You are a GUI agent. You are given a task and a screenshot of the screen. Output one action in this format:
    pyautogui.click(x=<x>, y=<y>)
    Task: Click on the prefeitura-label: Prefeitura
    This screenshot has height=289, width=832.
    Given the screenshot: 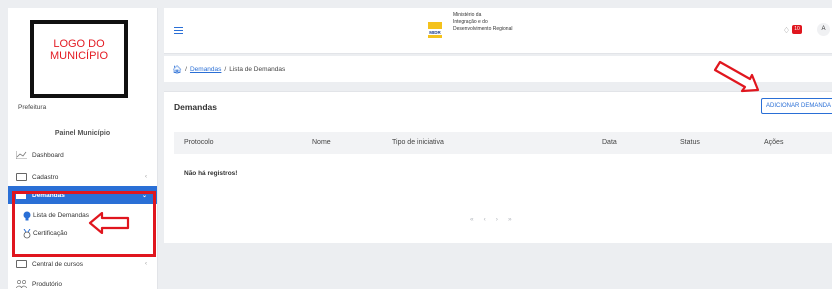 What is the action you would take?
    pyautogui.click(x=32, y=107)
    